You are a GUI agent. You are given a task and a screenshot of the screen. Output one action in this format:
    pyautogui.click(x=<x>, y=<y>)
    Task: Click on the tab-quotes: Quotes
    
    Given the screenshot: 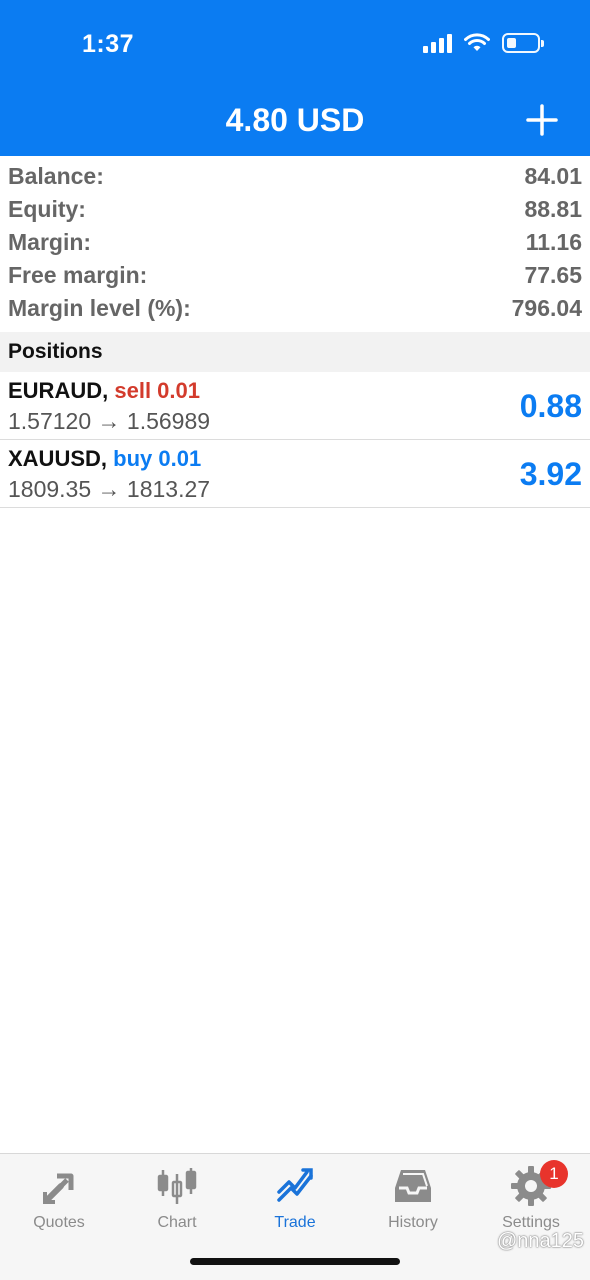 What is the action you would take?
    pyautogui.click(x=59, y=1198)
    